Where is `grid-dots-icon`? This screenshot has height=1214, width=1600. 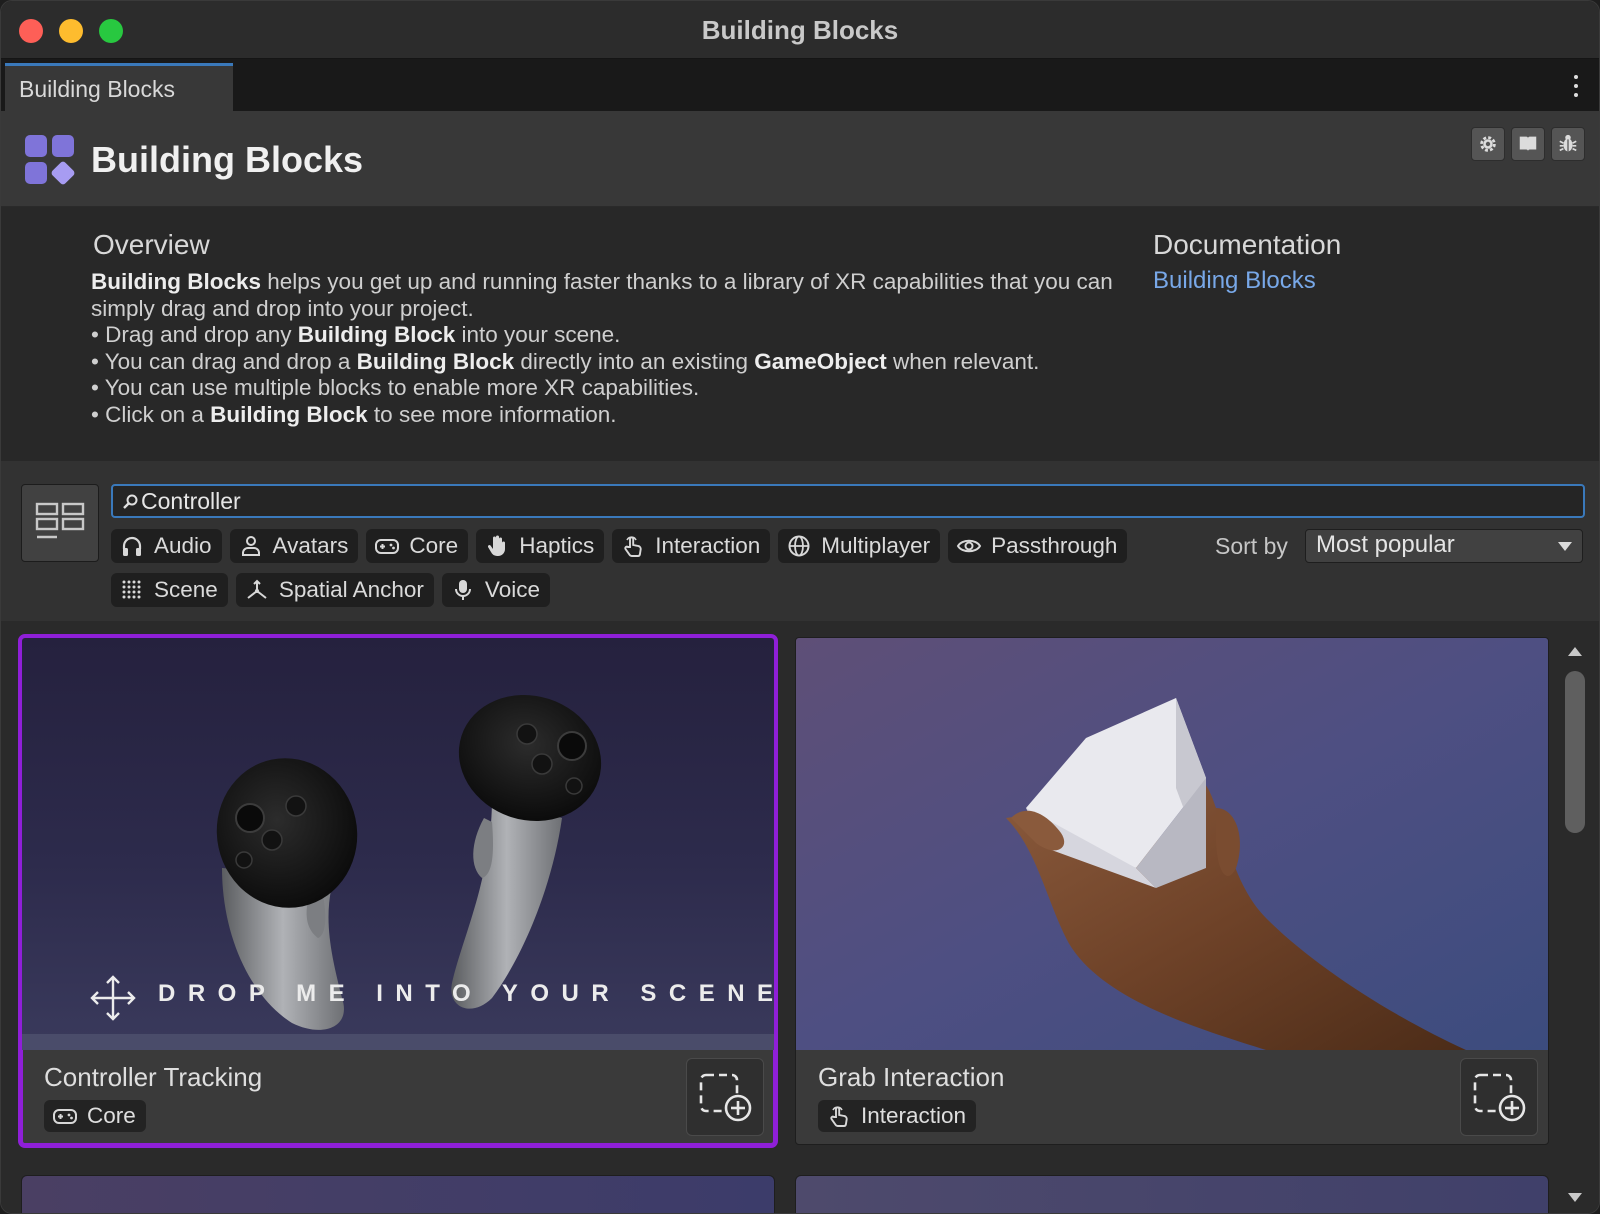 grid-dots-icon is located at coordinates (131, 589).